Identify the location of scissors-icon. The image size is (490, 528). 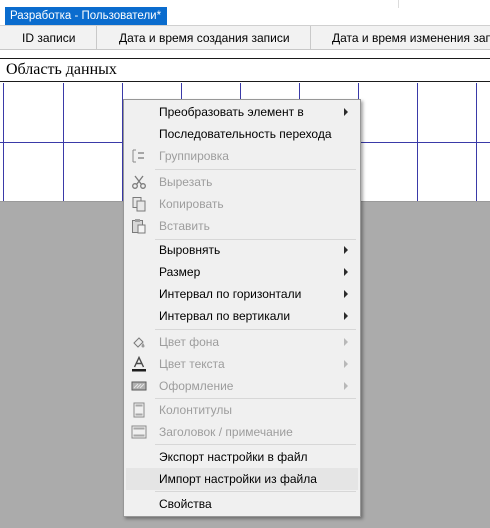
(139, 182).